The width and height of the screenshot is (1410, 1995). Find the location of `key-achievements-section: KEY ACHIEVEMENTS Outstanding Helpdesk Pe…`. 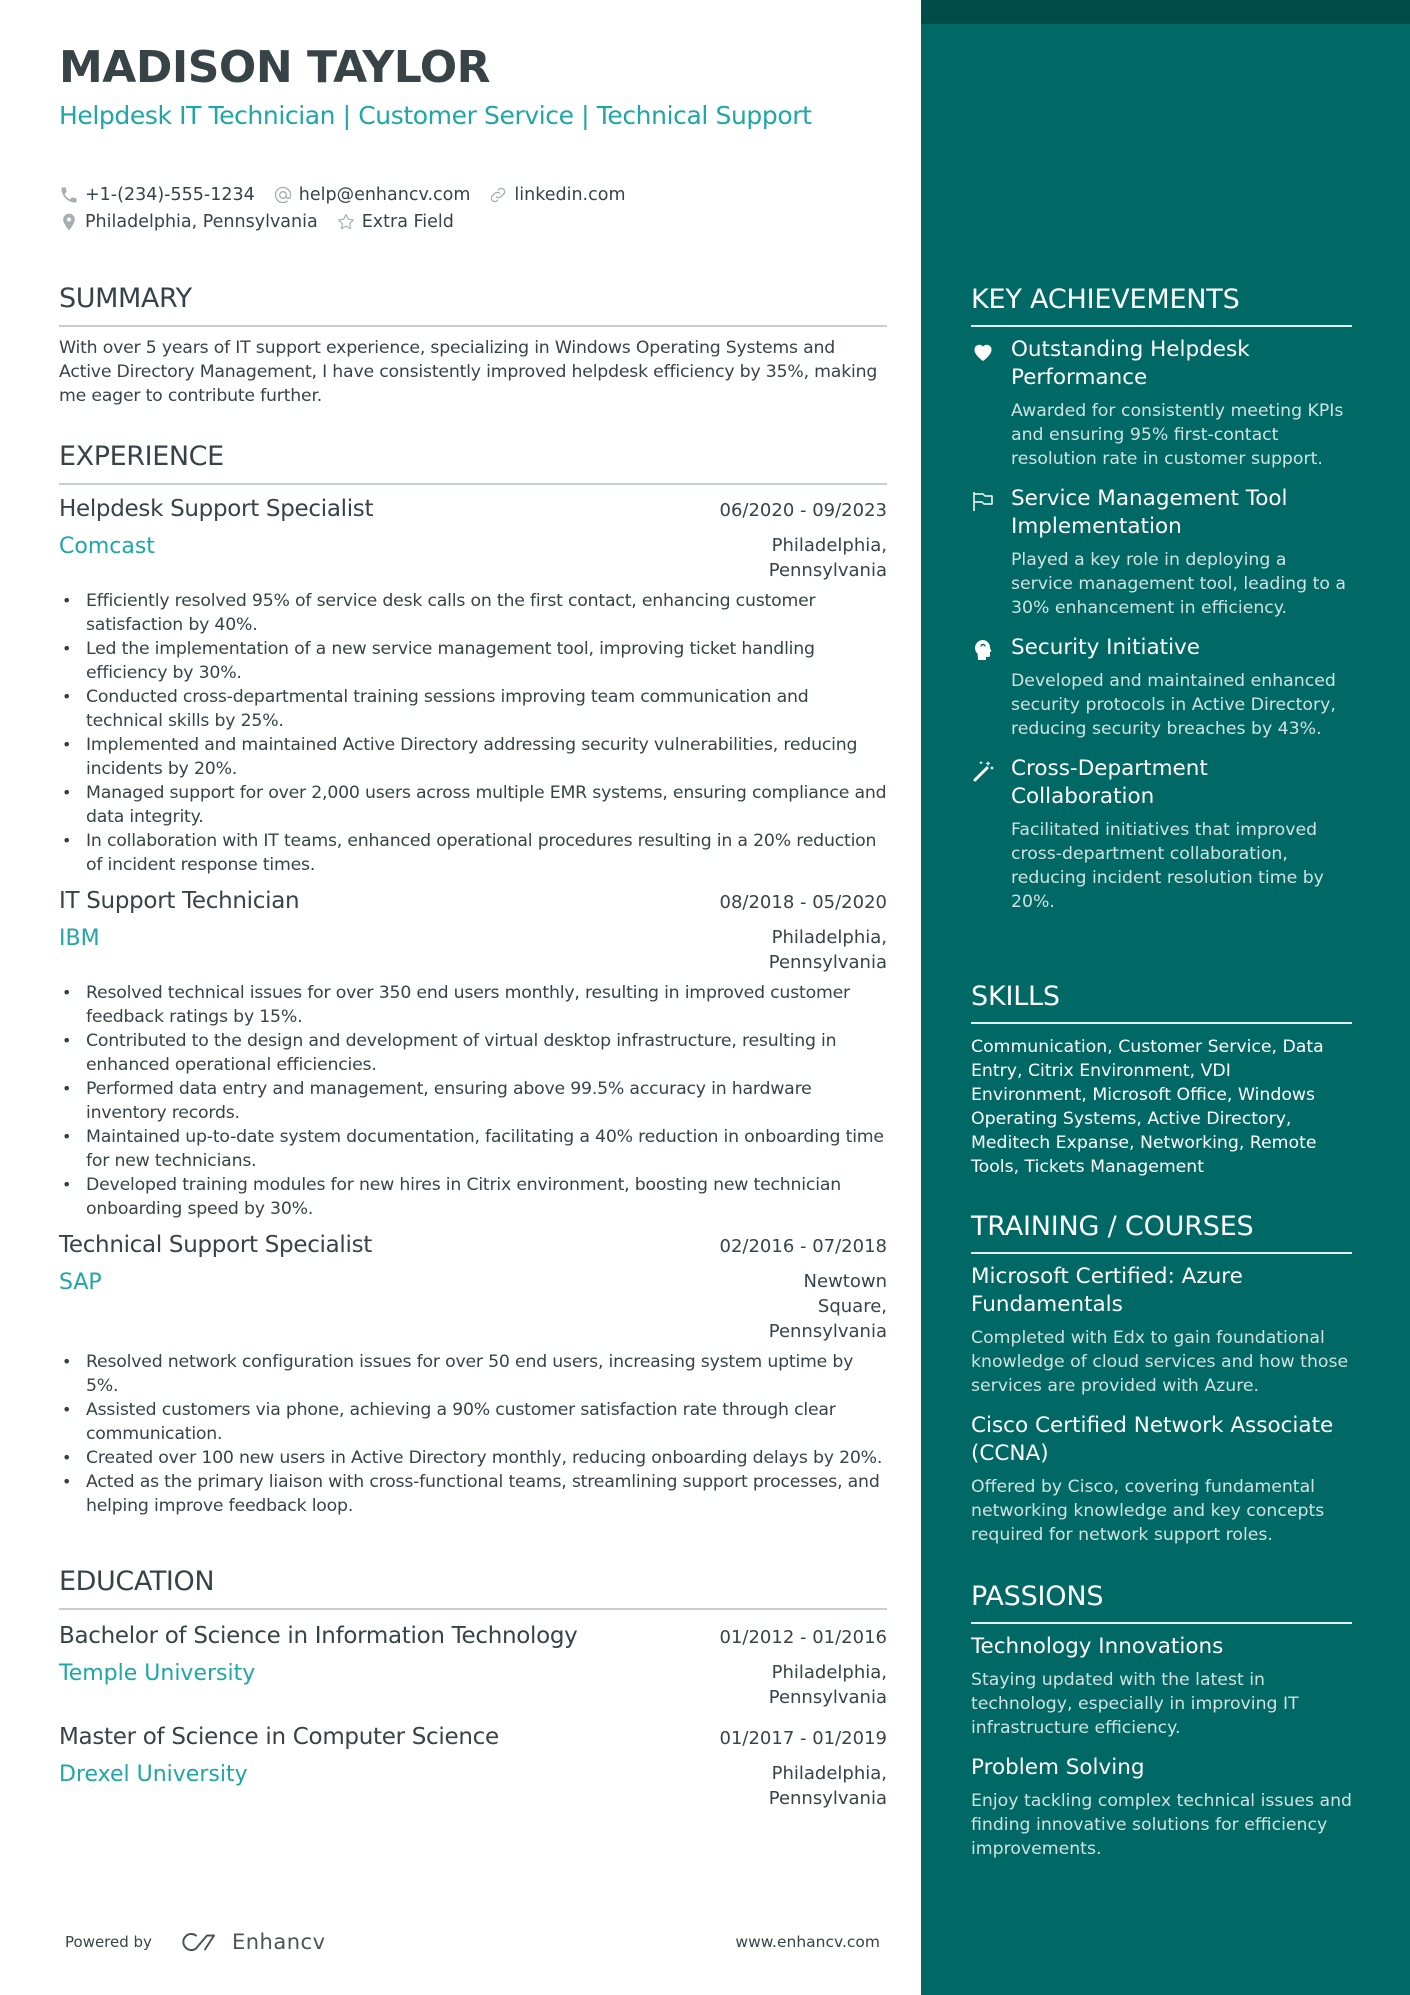

key-achievements-section: KEY ACHIEVEMENTS Outstanding Helpdesk Pe… is located at coordinates (1161, 600).